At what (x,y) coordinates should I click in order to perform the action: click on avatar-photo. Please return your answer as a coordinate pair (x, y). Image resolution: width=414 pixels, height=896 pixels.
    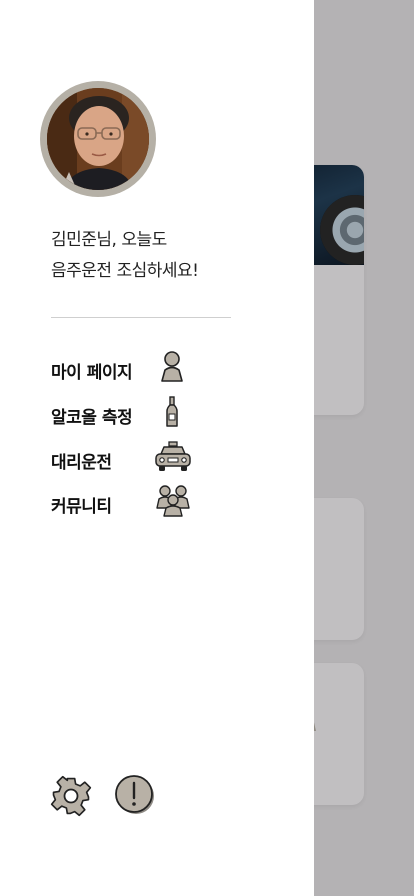
    Looking at the image, I should click on (98, 139).